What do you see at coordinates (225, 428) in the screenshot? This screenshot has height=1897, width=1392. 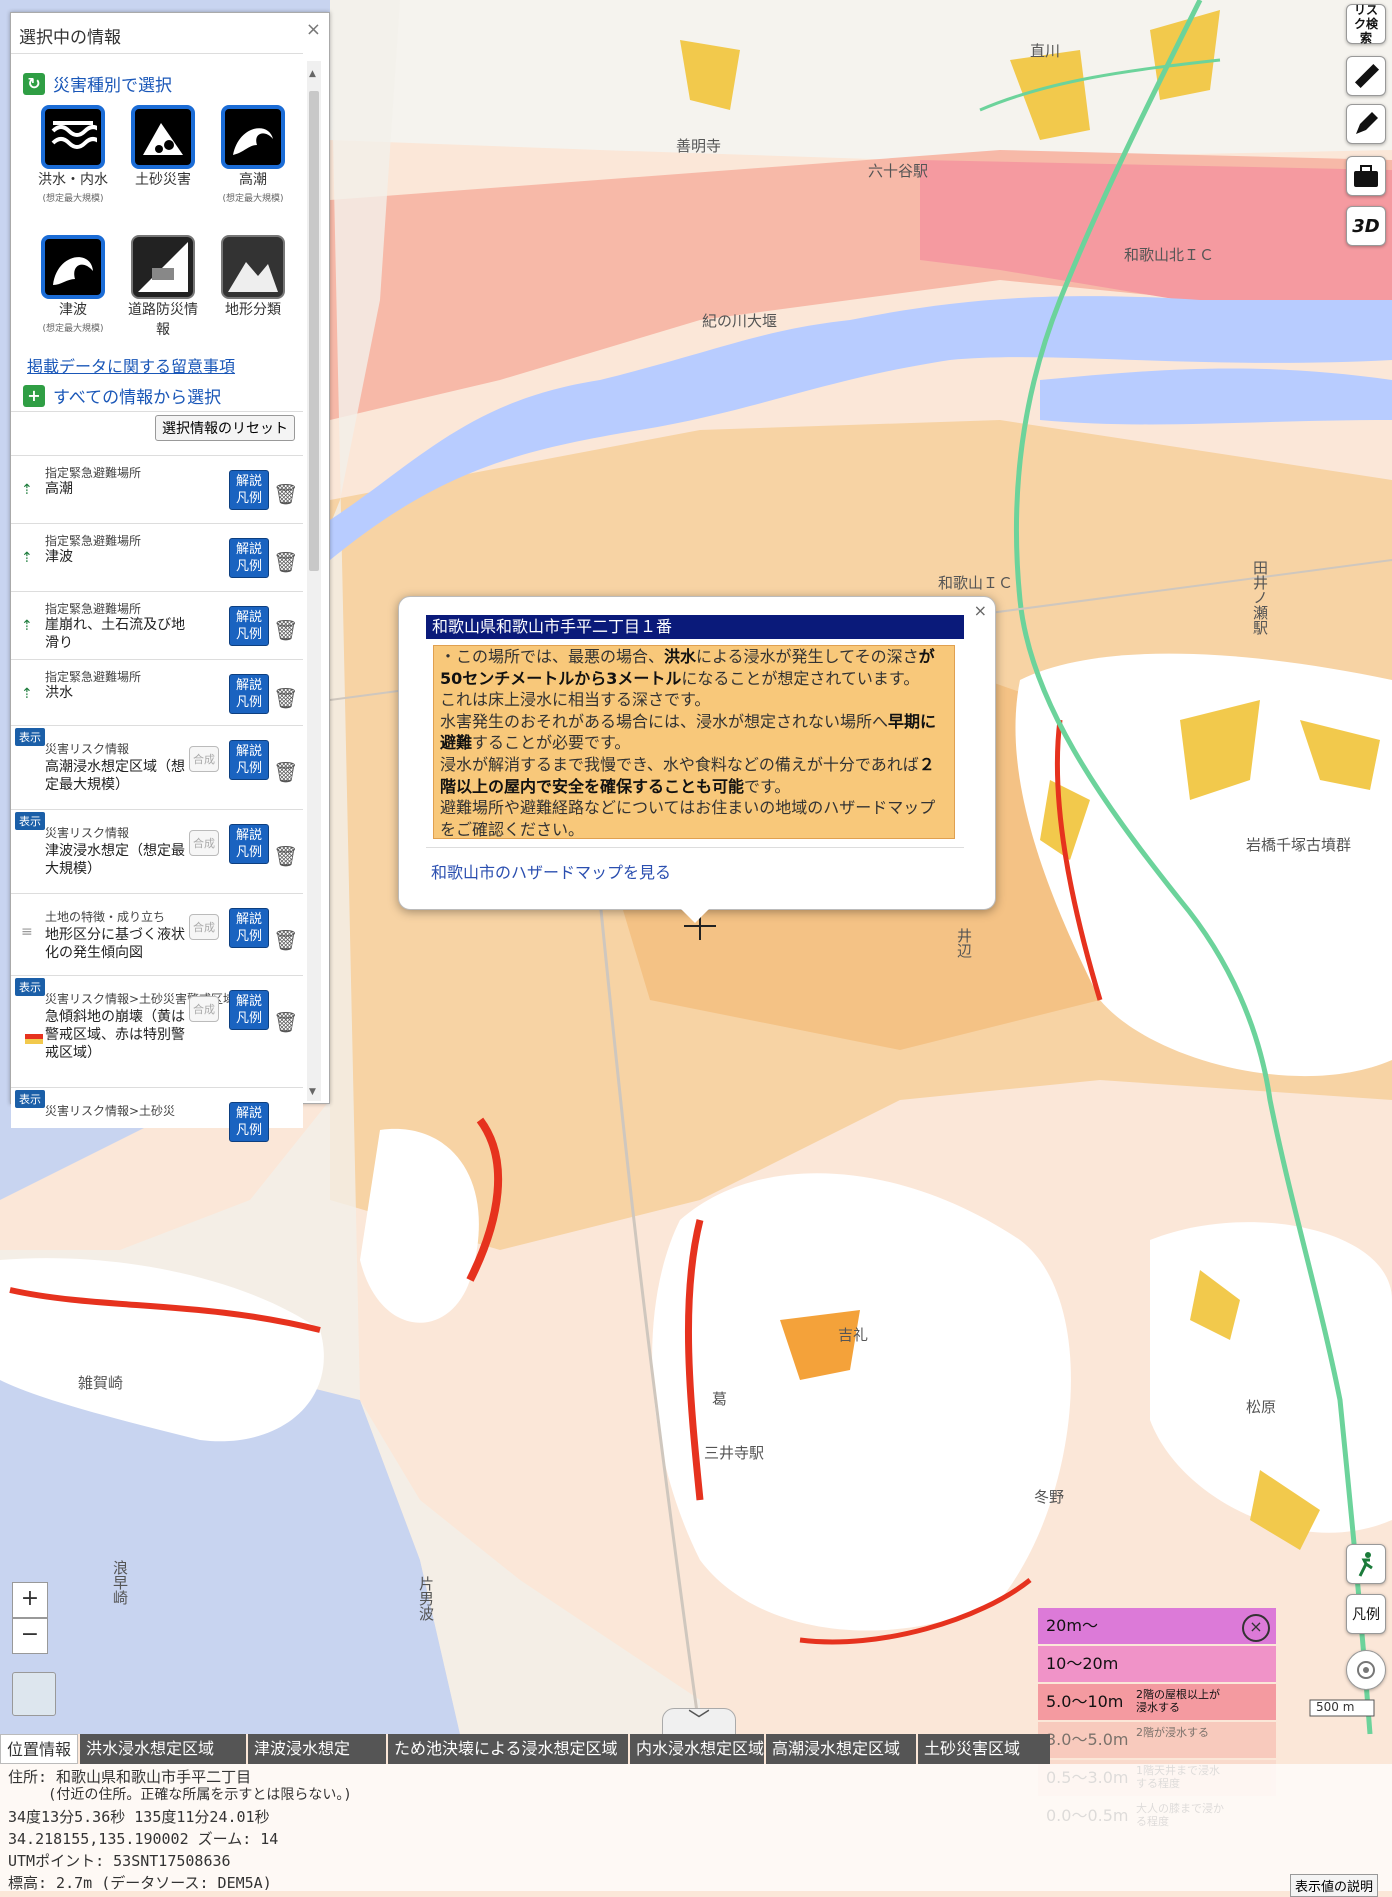 I see `reset-selection-button: 選択情報のリセット` at bounding box center [225, 428].